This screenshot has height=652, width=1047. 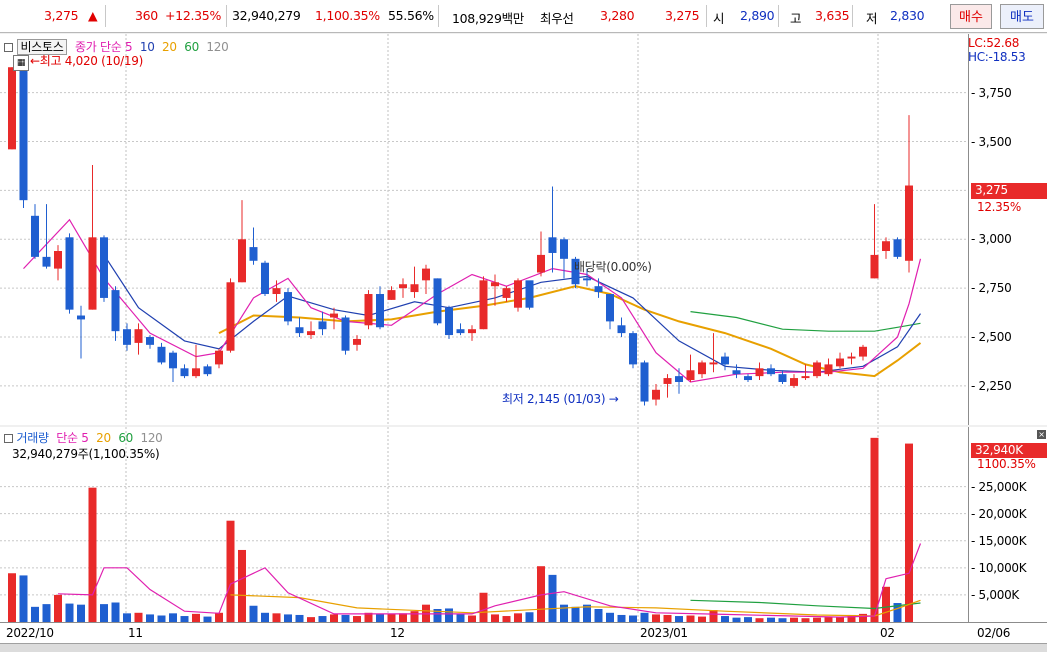 I want to click on percent-value: 55.56%, so click(x=411, y=15).